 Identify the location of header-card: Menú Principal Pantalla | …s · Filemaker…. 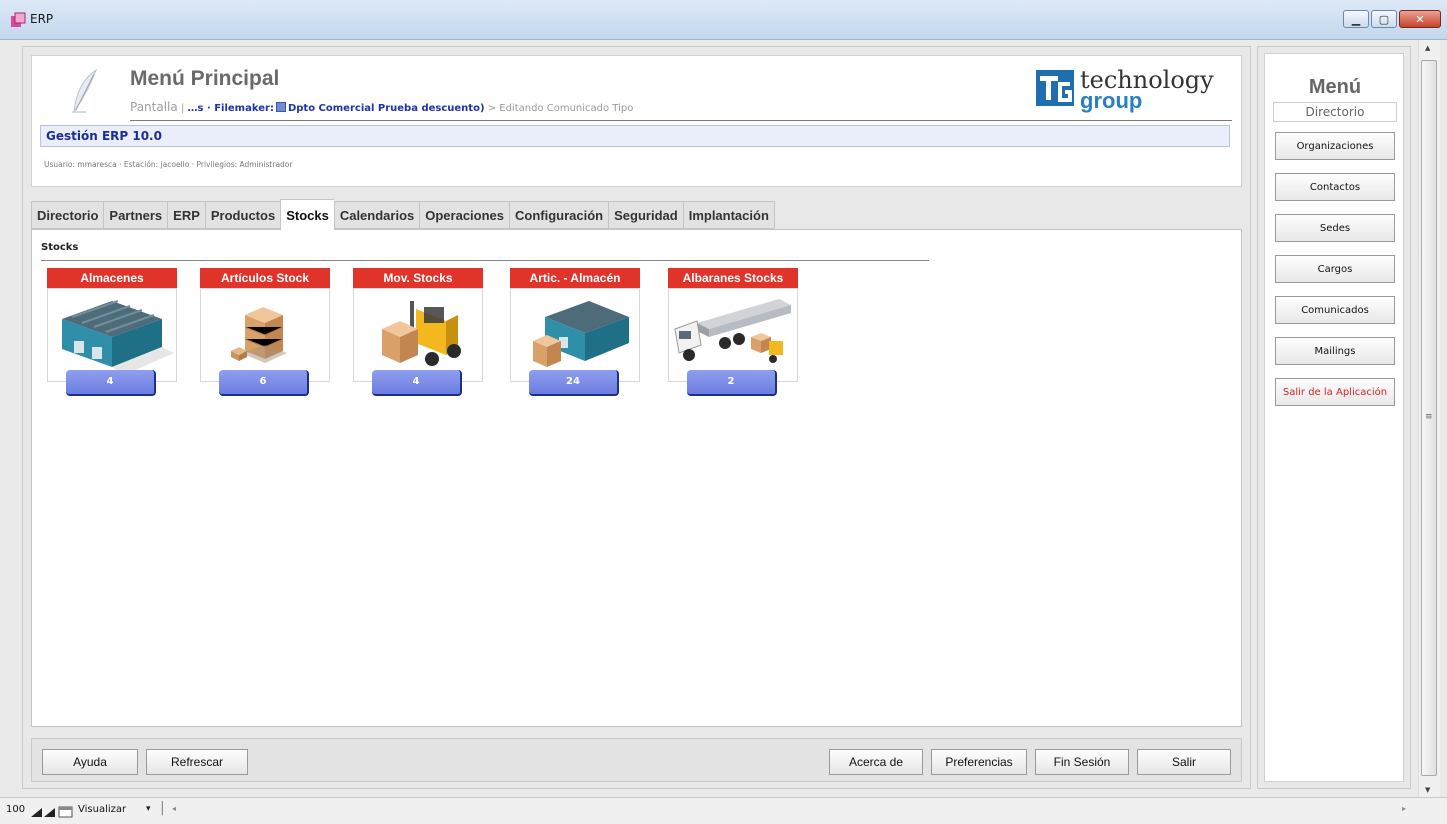
(636, 121).